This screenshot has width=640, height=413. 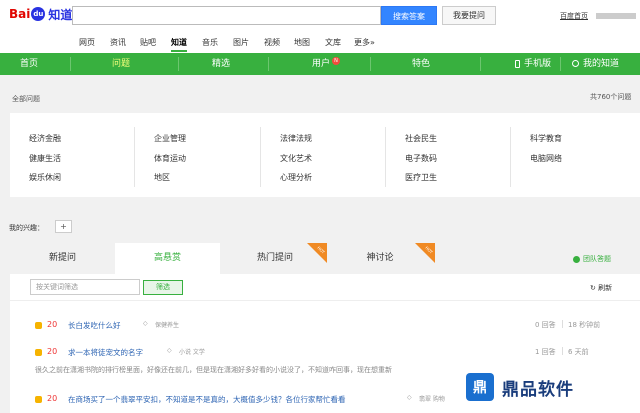 What do you see at coordinates (333, 42) in the screenshot?
I see `nav-wenku: 文库` at bounding box center [333, 42].